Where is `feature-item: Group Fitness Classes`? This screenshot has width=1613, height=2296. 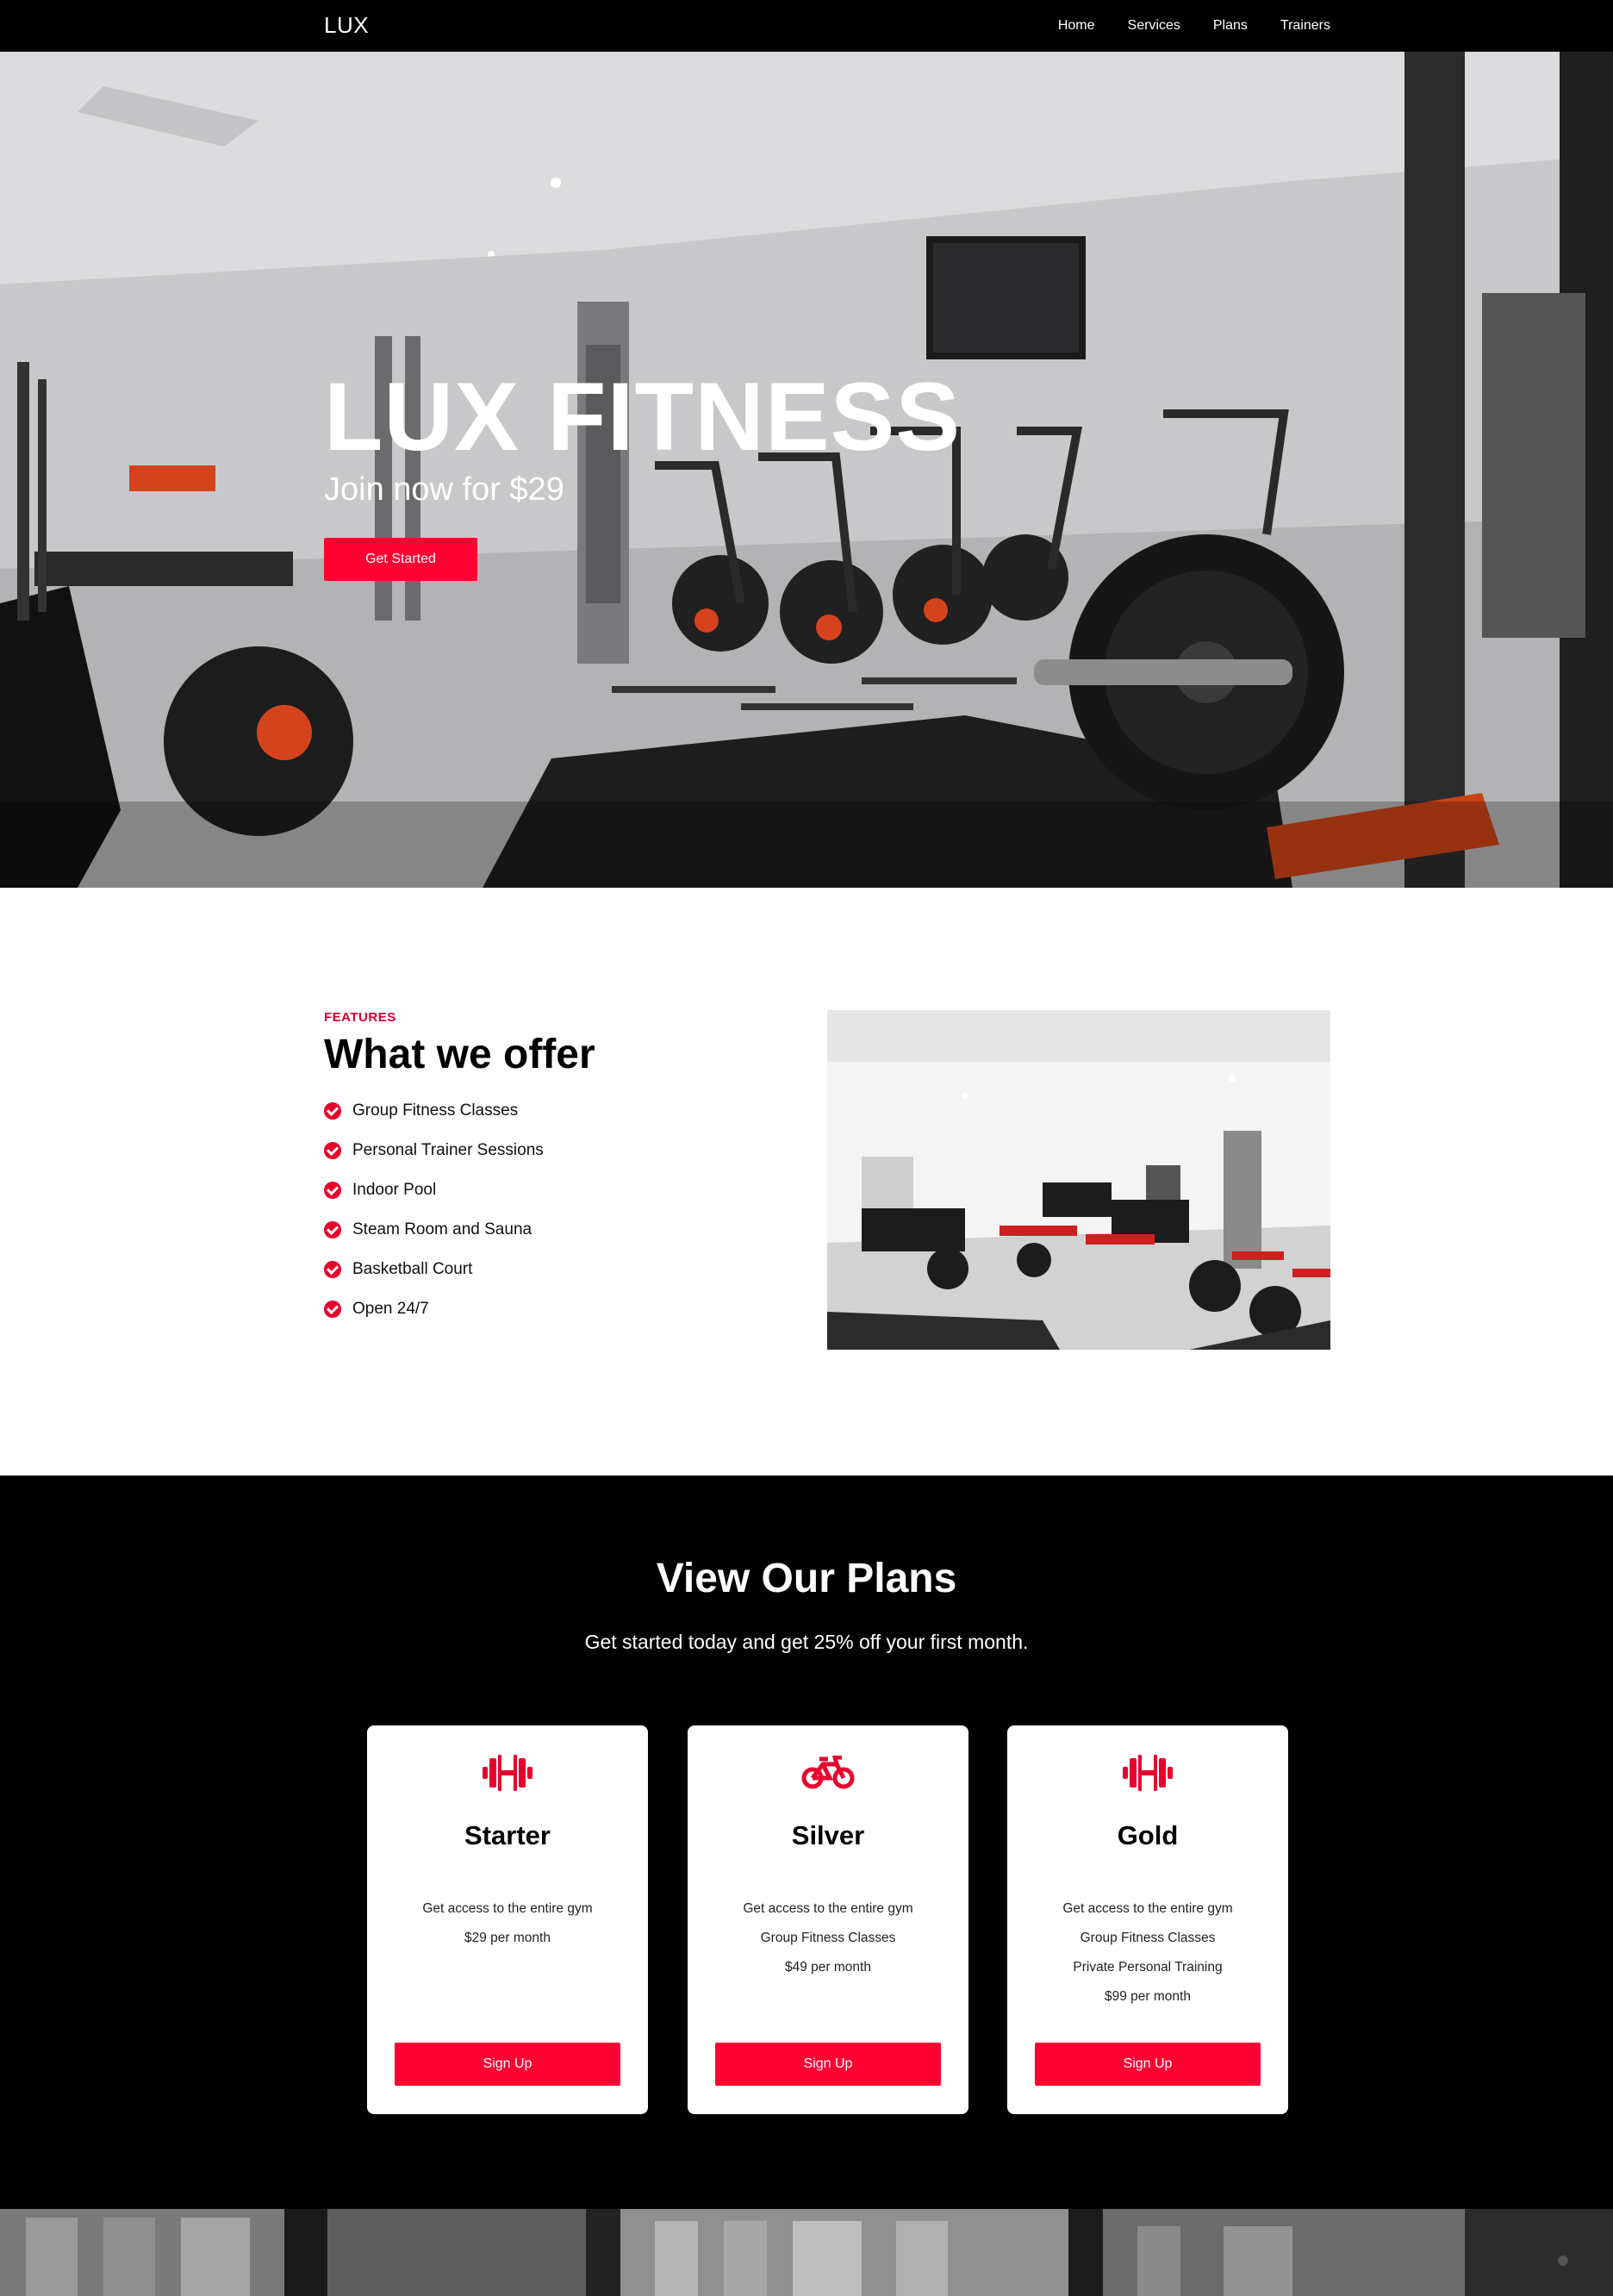
feature-item: Group Fitness Classes is located at coordinates (434, 1111).